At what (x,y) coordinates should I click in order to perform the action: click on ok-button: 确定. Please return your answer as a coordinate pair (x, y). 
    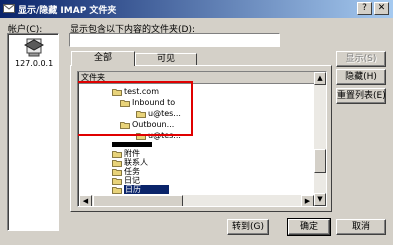
    Looking at the image, I should click on (309, 227).